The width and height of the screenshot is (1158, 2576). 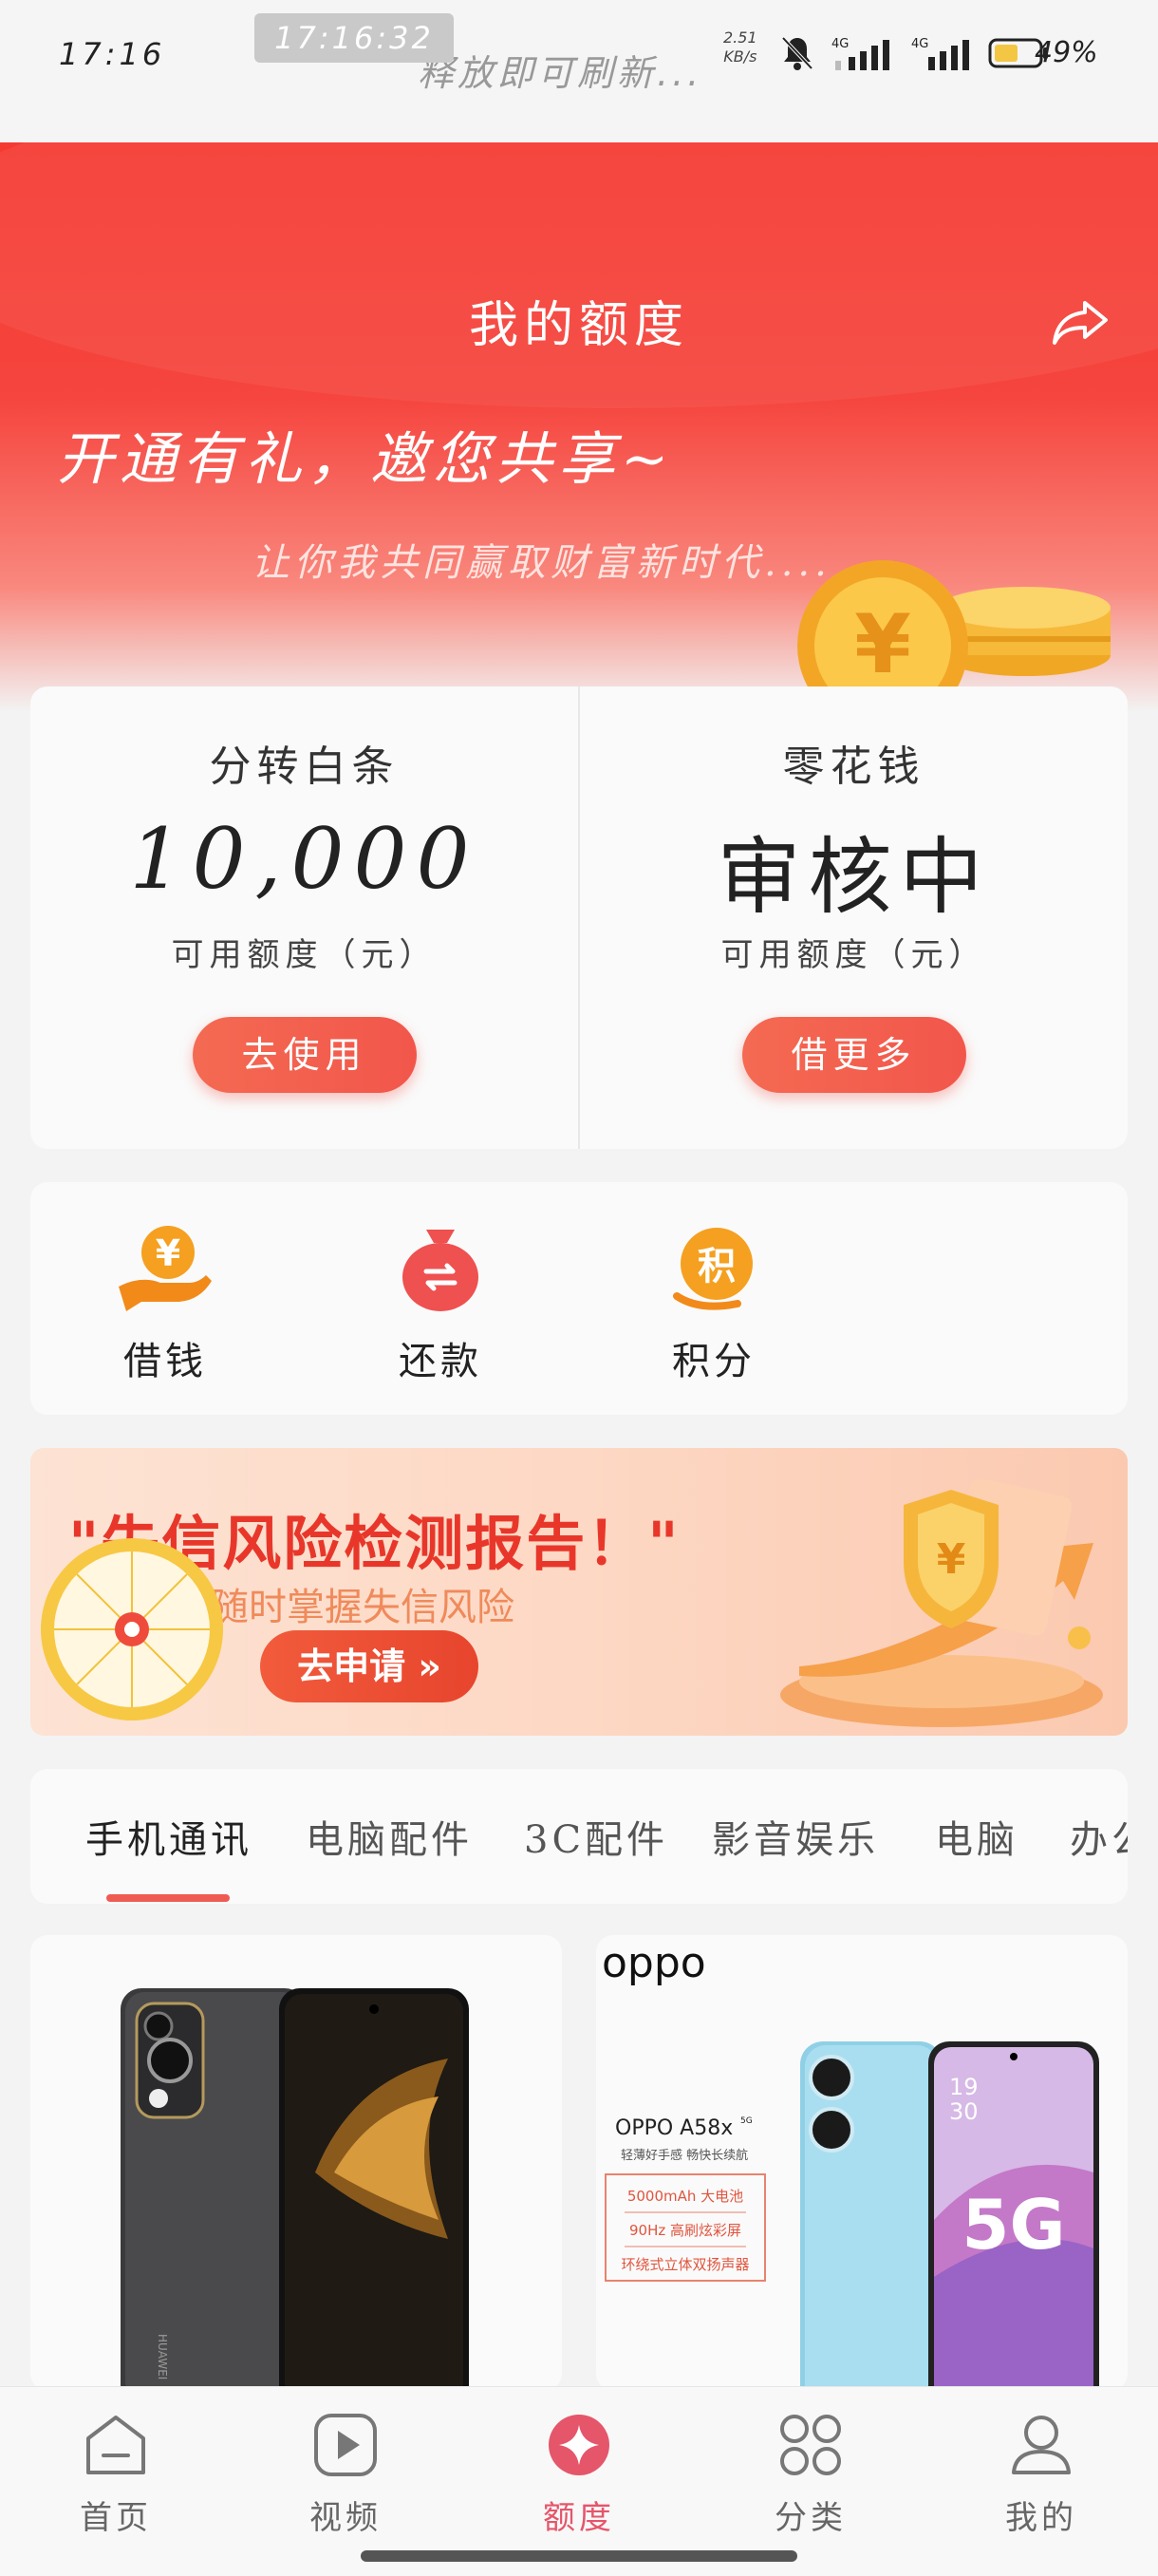 What do you see at coordinates (168, 1836) in the screenshot?
I see `tab-phone-communication: 手机通讯` at bounding box center [168, 1836].